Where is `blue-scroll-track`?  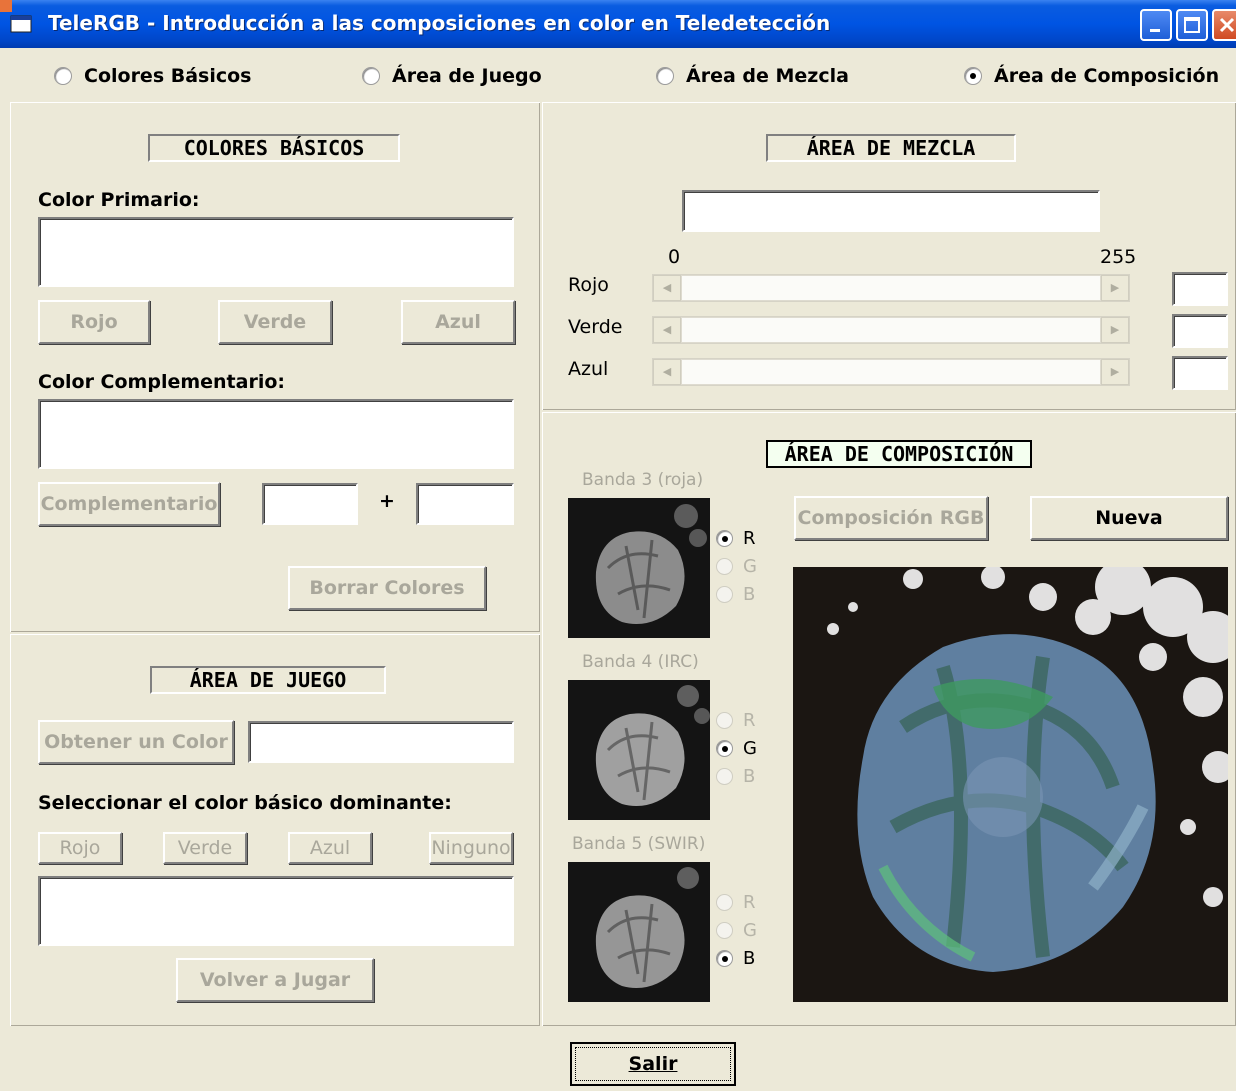 blue-scroll-track is located at coordinates (891, 372).